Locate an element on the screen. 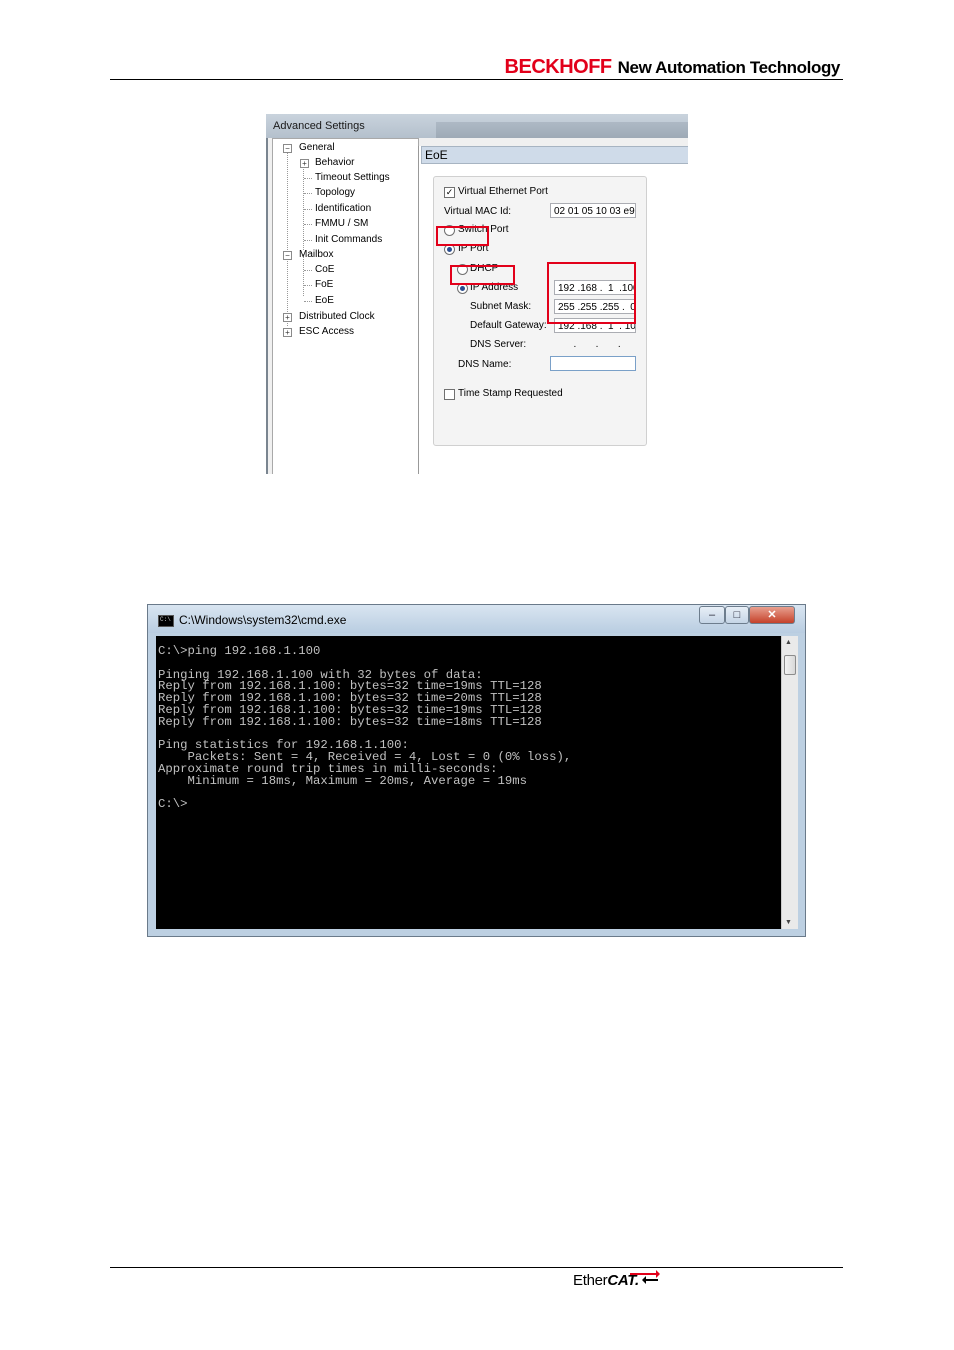 This screenshot has height=1350, width=954. vertical-scrollbar: ▲ ▼ is located at coordinates (789, 782).